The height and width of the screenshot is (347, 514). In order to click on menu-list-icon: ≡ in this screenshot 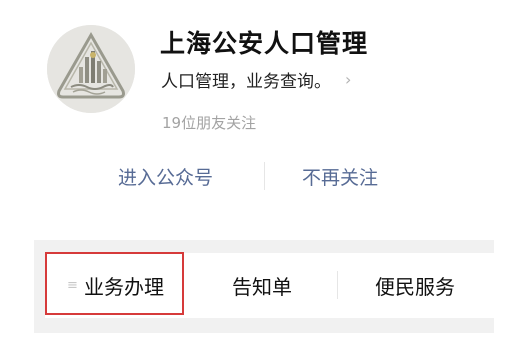, I will do `click(72, 285)`.